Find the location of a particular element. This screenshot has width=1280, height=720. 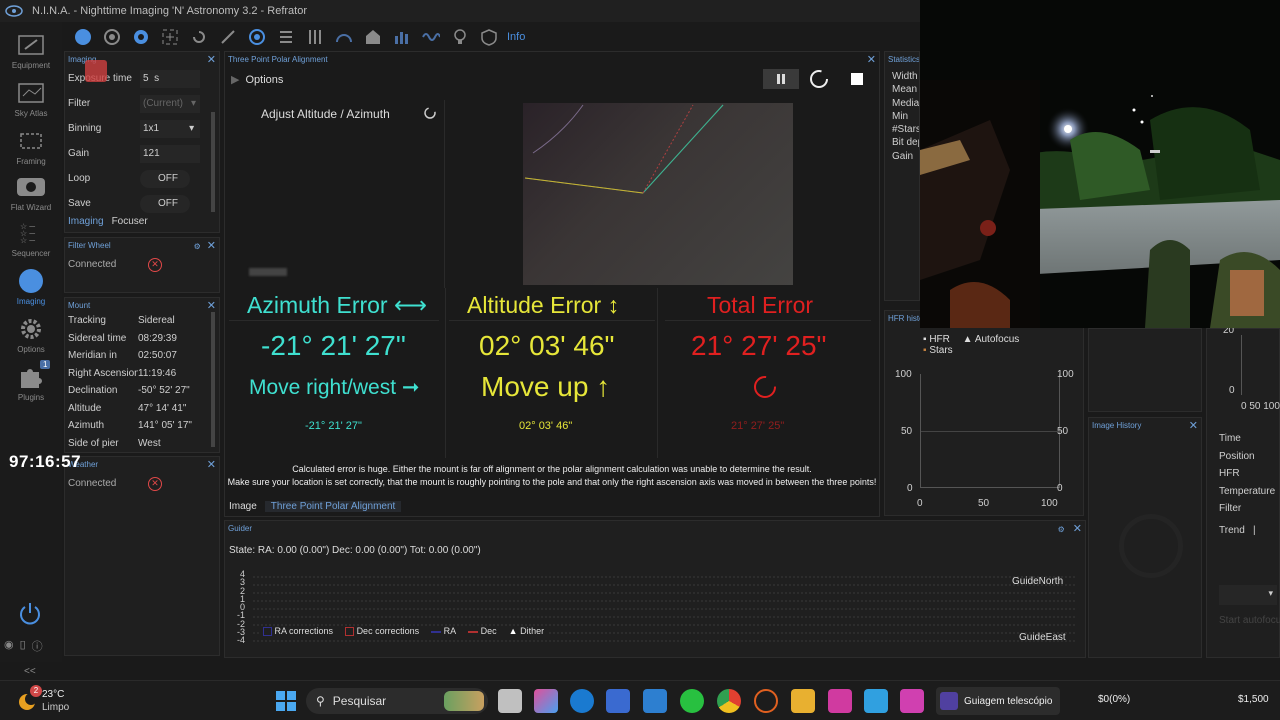

save-toggle: OFF is located at coordinates (165, 203).